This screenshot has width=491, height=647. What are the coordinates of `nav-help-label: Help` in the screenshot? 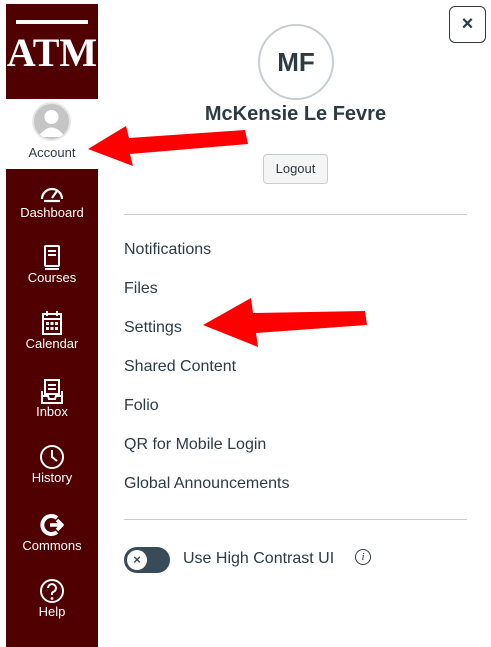 It's located at (52, 611).